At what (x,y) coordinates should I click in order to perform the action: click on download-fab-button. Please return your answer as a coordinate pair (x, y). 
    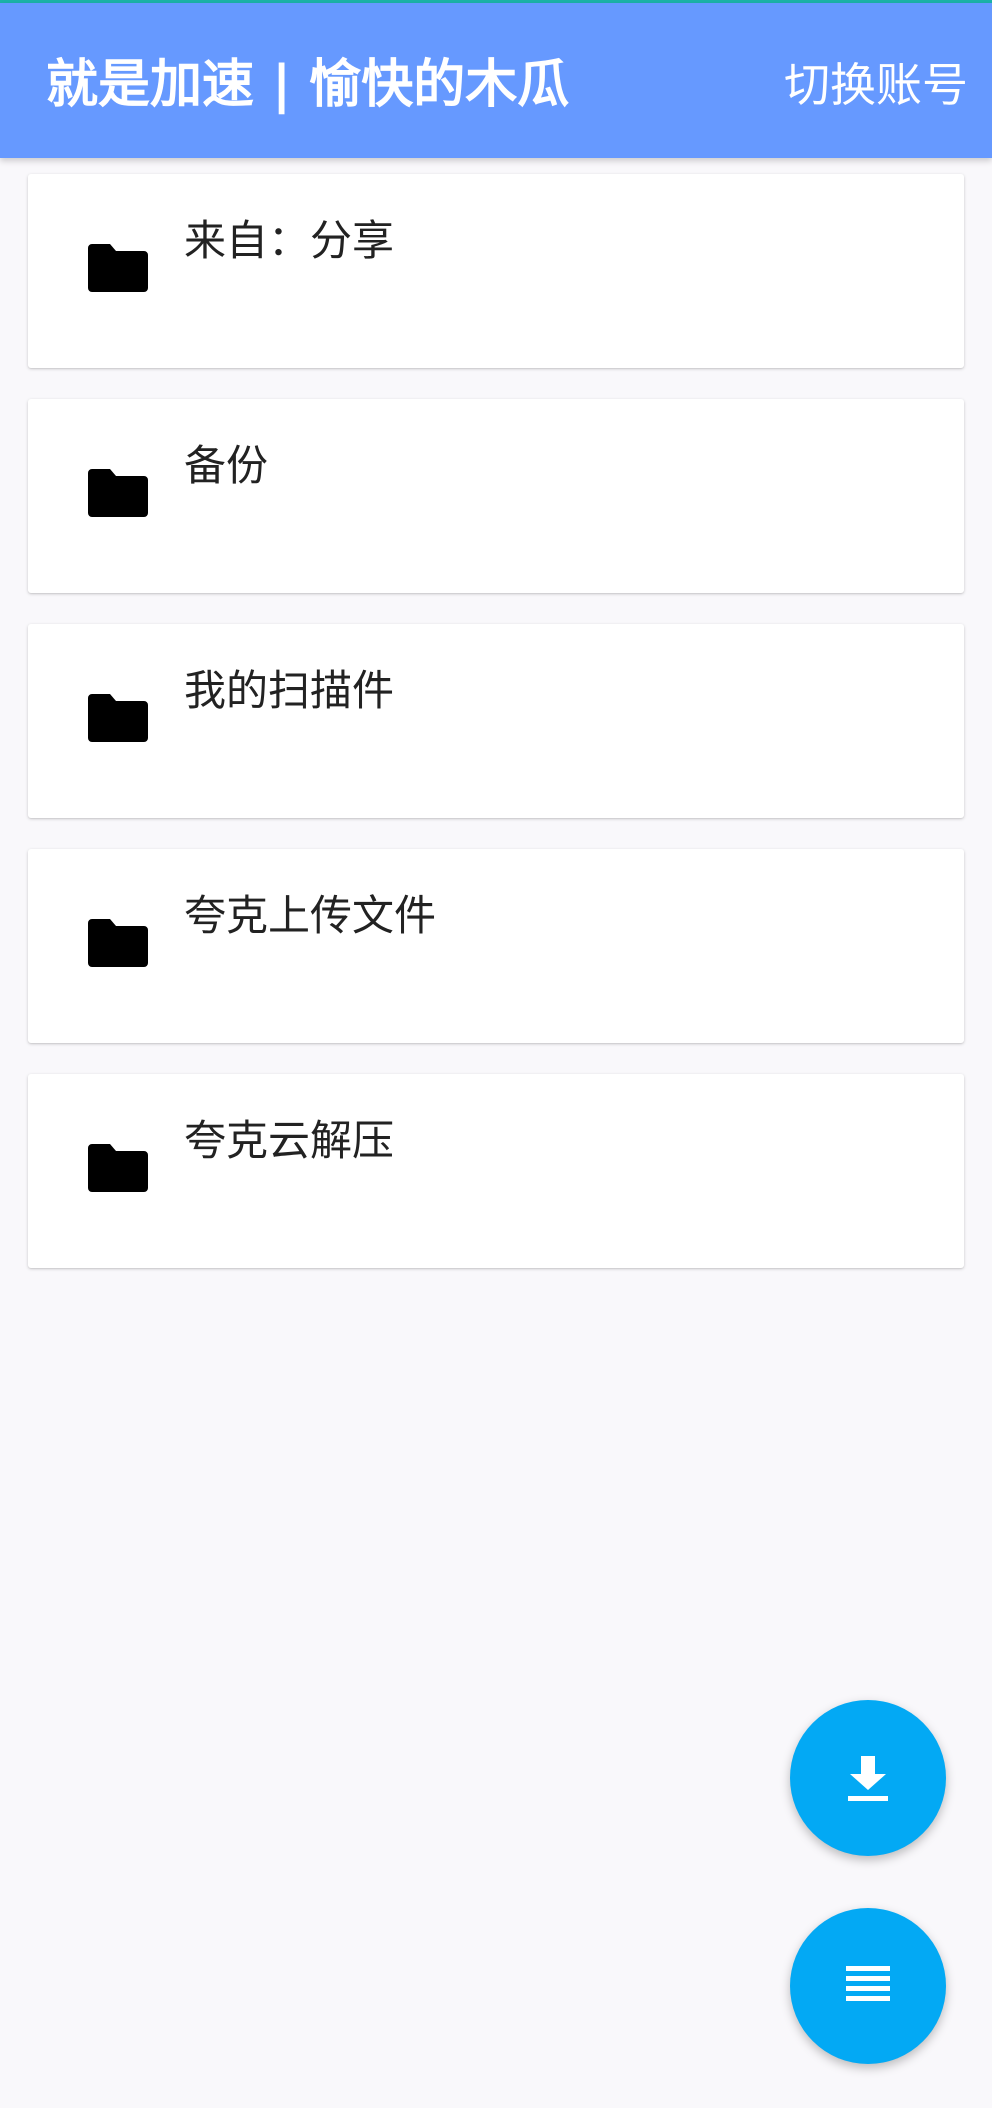
    Looking at the image, I should click on (868, 1778).